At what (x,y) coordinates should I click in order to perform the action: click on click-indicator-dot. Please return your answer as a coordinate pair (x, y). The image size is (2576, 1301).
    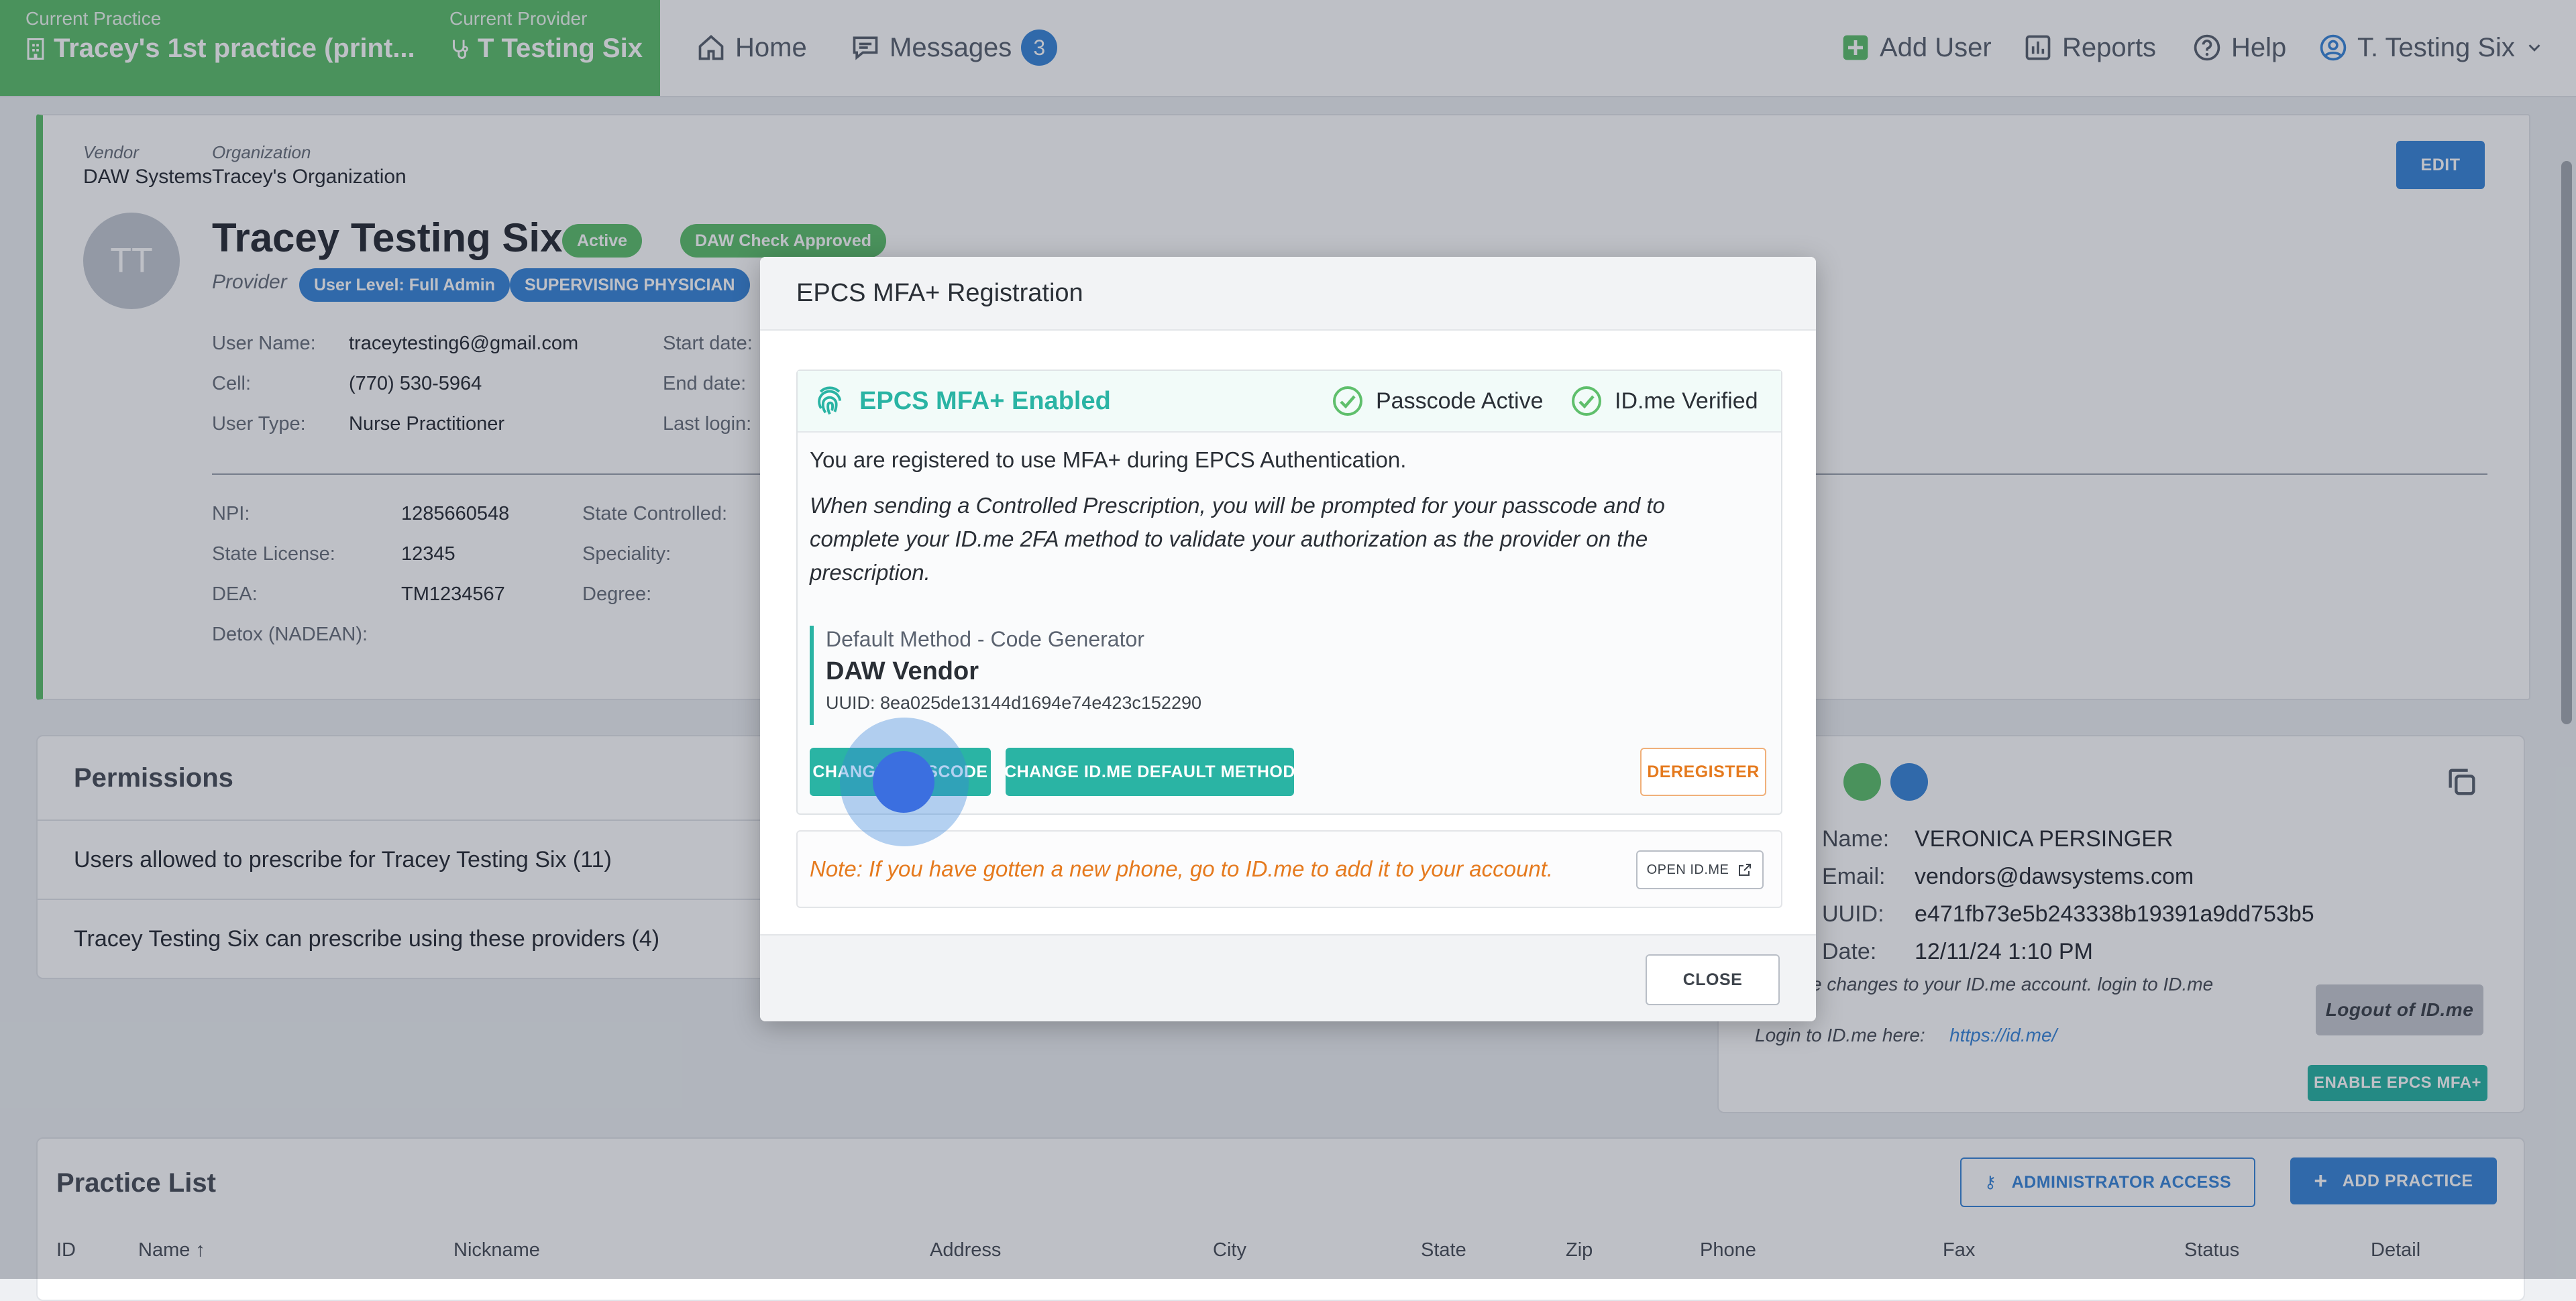
    Looking at the image, I should click on (903, 782).